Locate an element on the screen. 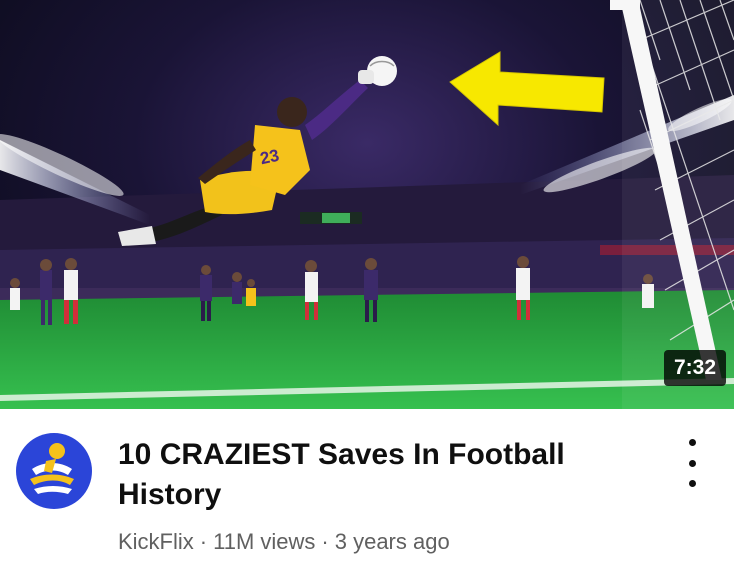 This screenshot has height=571, width=734. highlight-arrow-icon is located at coordinates (527, 89).